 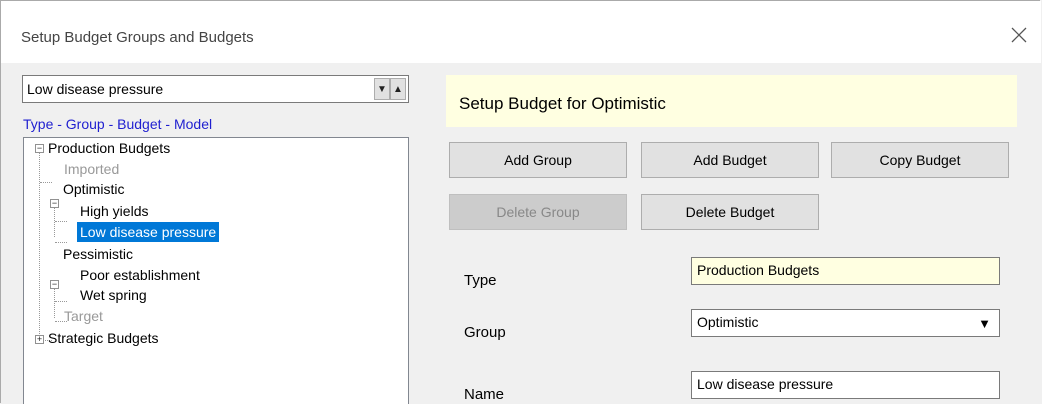 I want to click on triangle-up-icon: ▲, so click(x=398, y=89).